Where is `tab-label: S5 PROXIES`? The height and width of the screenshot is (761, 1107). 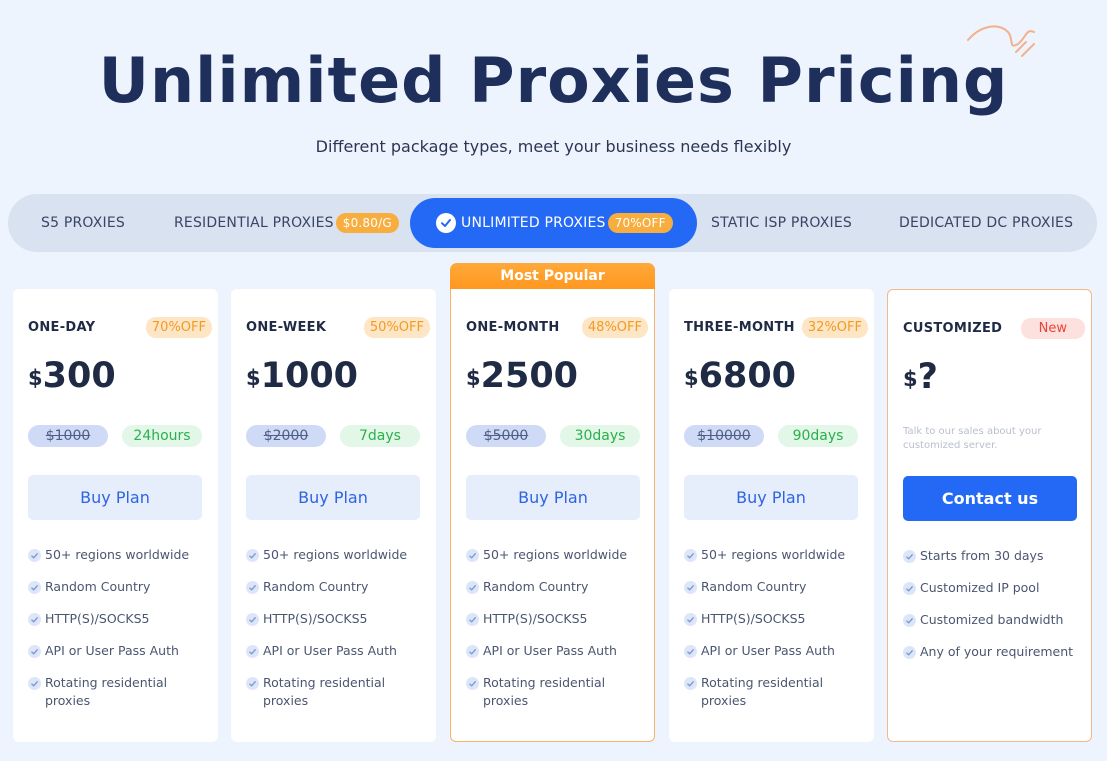 tab-label: S5 PROXIES is located at coordinates (83, 223).